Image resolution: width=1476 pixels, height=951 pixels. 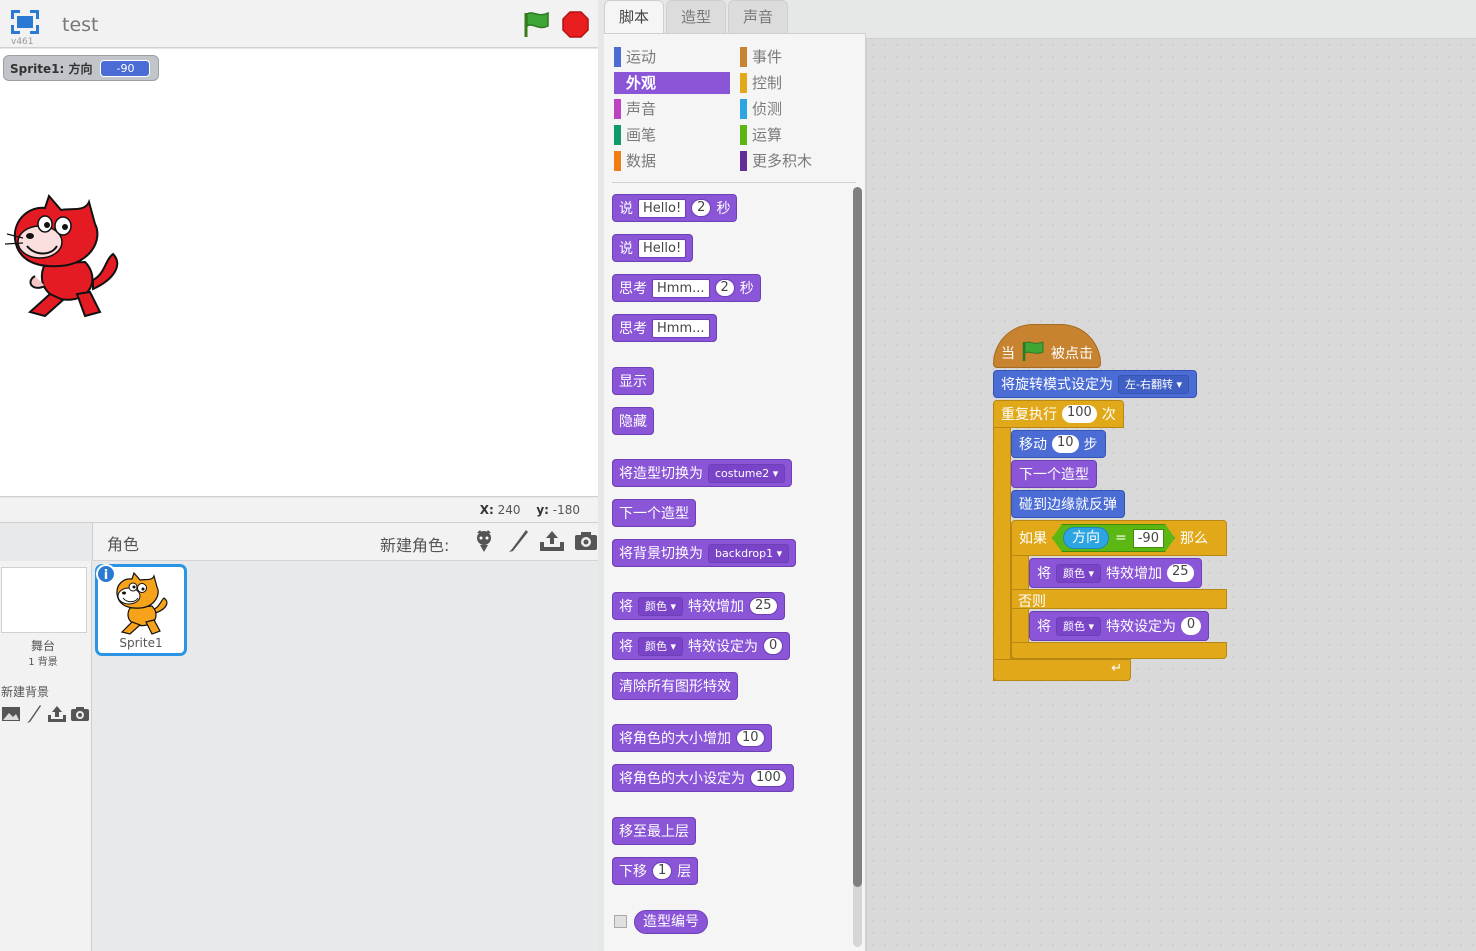 I want to click on tab-scripts: 脚本, so click(x=634, y=17).